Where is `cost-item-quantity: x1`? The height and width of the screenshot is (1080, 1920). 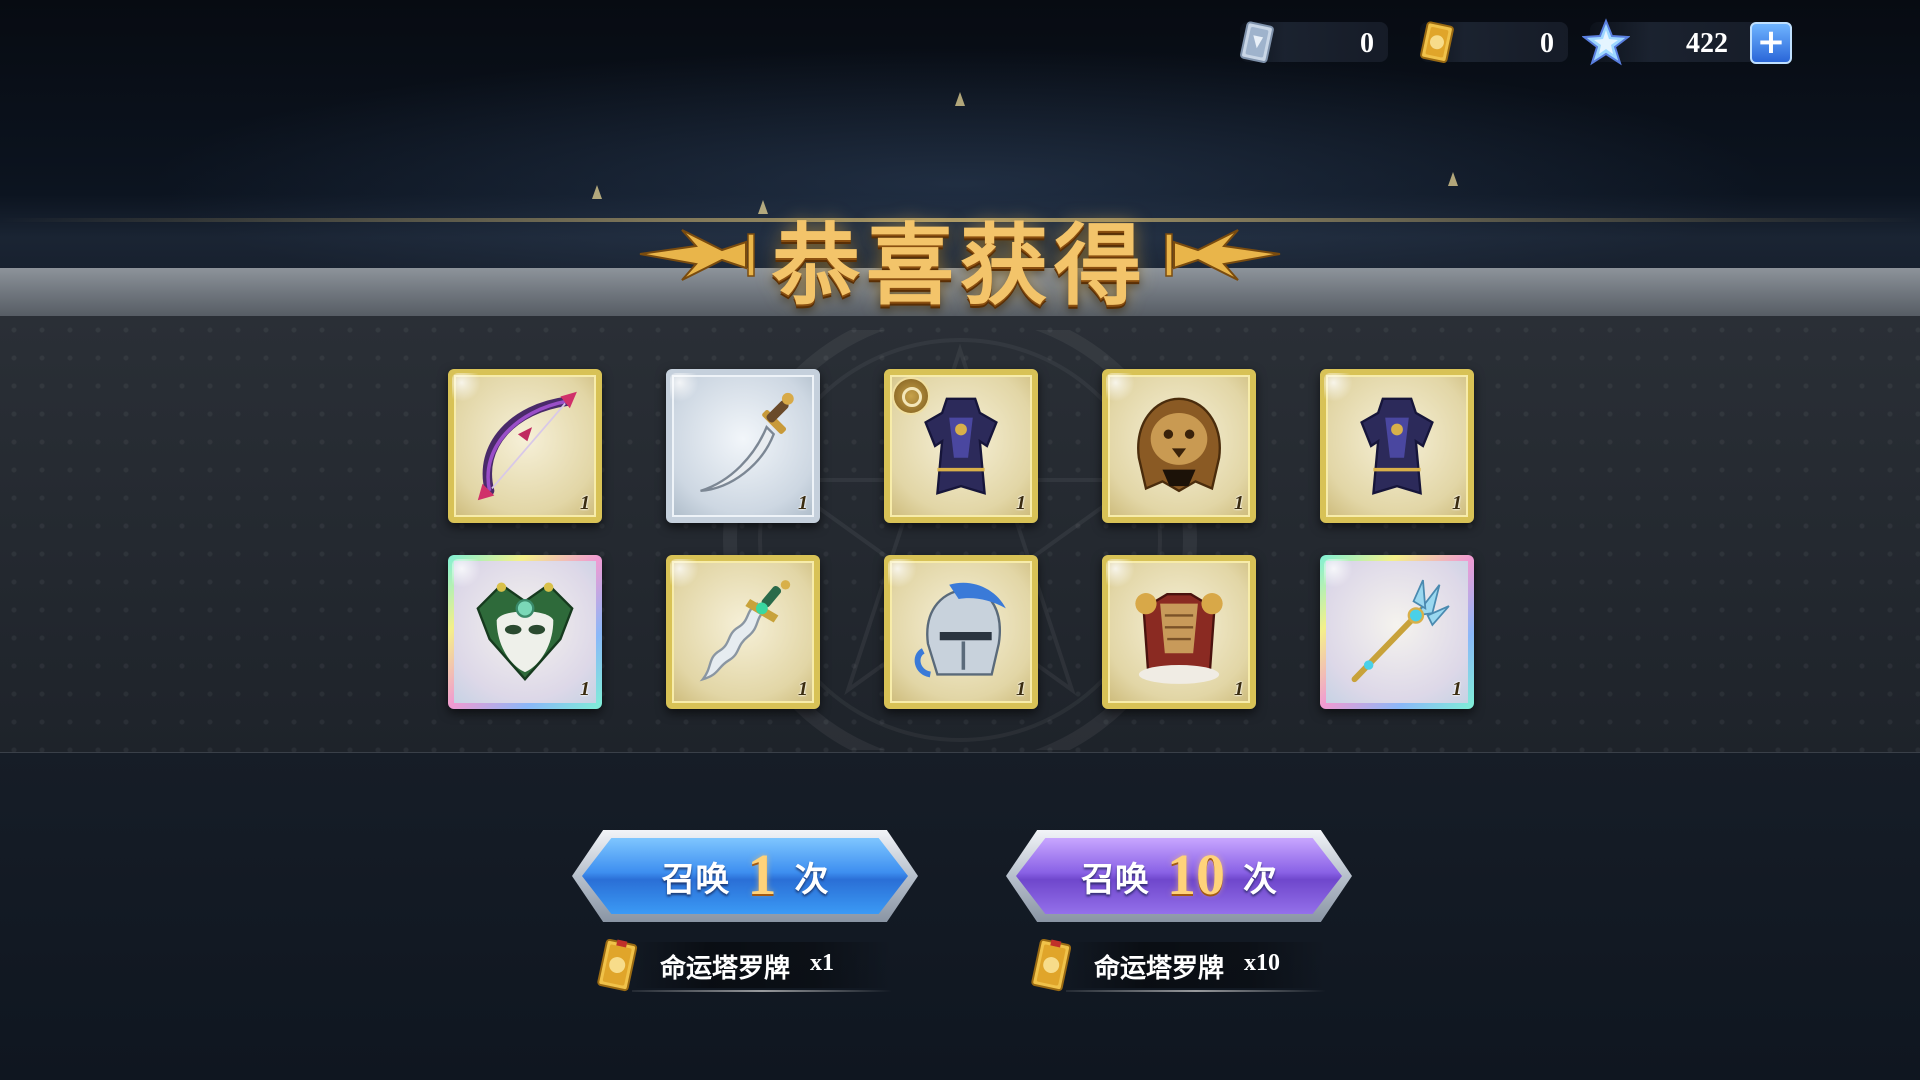 cost-item-quantity: x1 is located at coordinates (822, 963).